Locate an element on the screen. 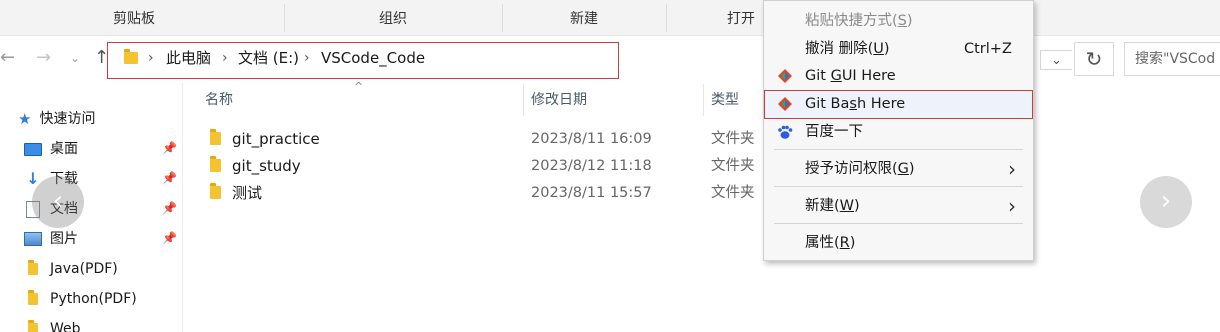  sidebar-quick-access: ★ 快速访问 is located at coordinates (56, 119).